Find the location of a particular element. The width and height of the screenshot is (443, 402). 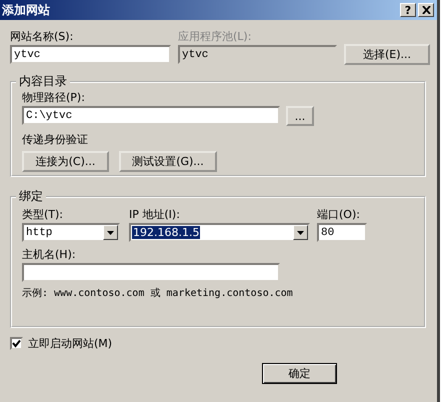

close-button is located at coordinates (426, 10).